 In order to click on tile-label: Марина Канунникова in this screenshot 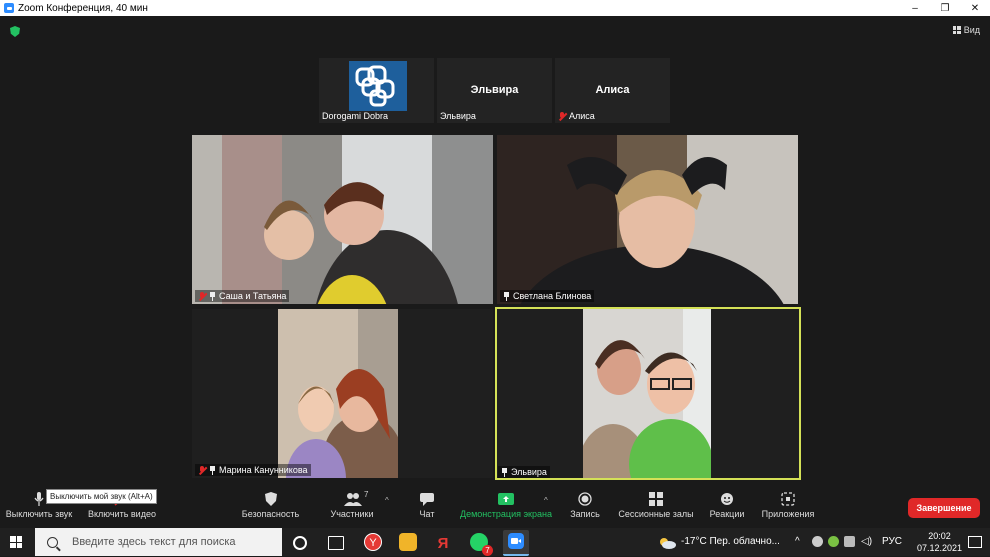, I will do `click(253, 470)`.